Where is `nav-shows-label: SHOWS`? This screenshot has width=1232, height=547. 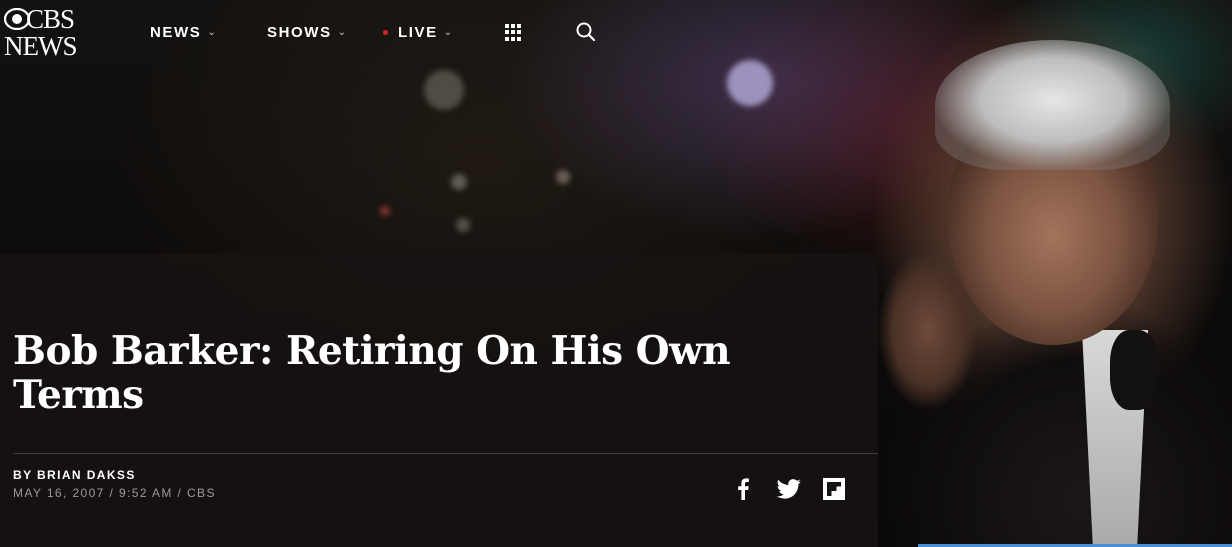 nav-shows-label: SHOWS is located at coordinates (299, 32).